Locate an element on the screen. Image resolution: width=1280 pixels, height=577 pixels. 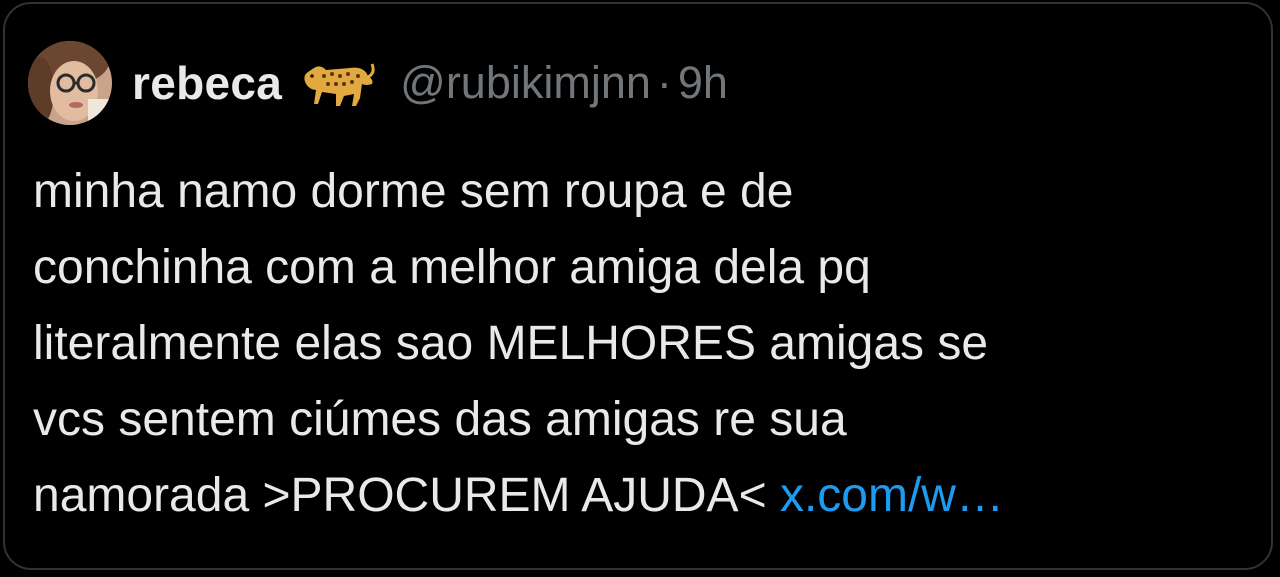
tweet-text-line: literalmente elas sao MELHORES amigas se is located at coordinates (511, 343).